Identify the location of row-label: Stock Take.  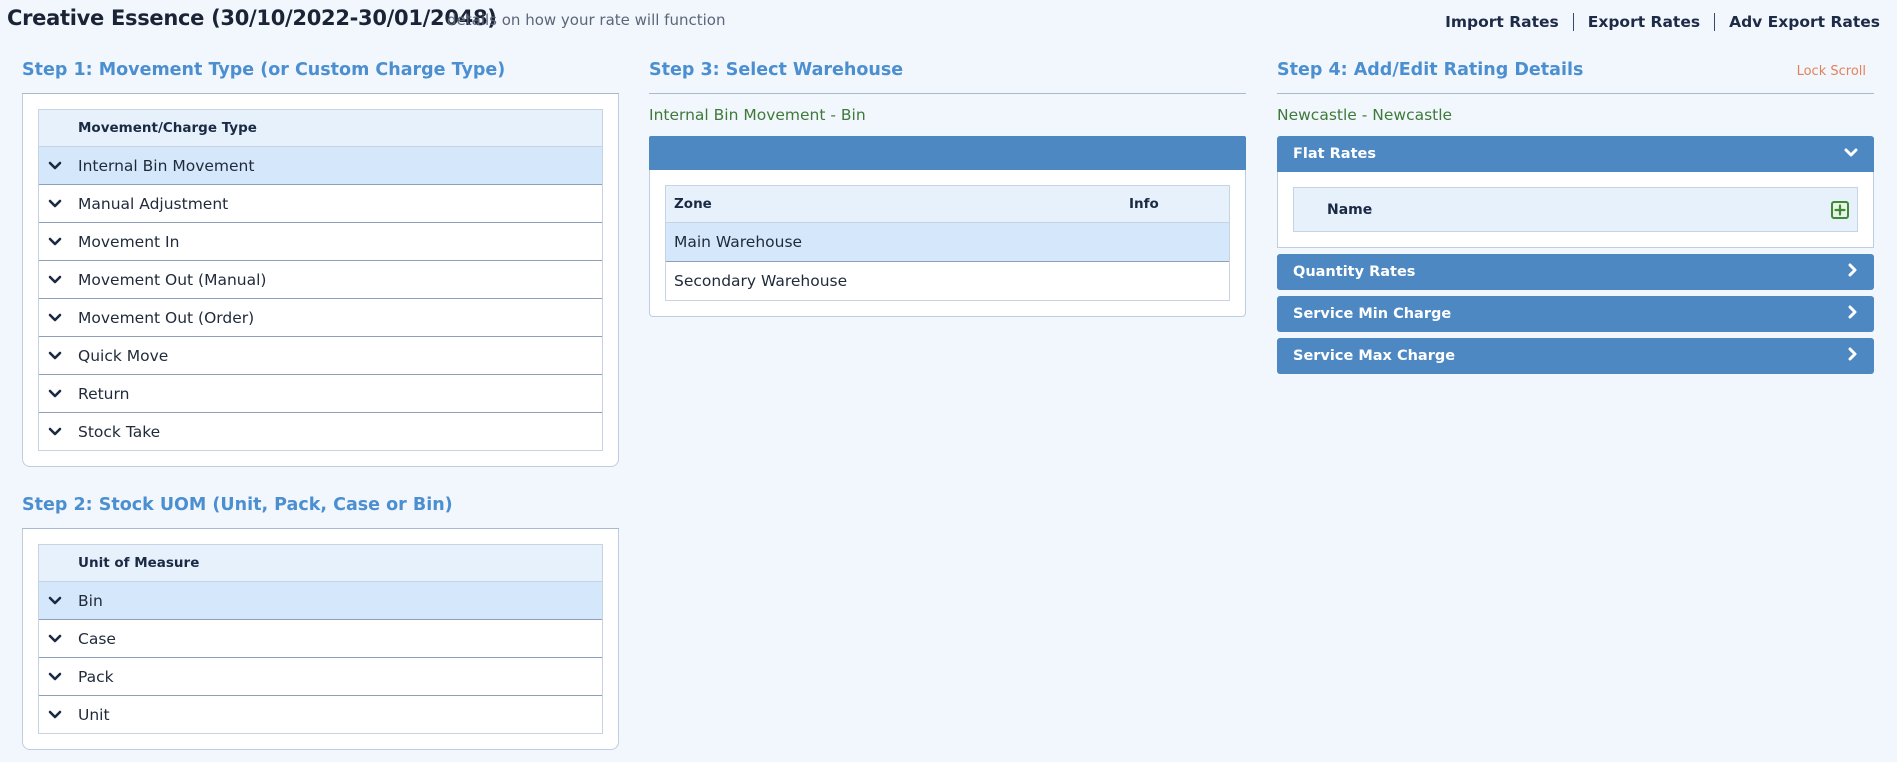
(119, 431).